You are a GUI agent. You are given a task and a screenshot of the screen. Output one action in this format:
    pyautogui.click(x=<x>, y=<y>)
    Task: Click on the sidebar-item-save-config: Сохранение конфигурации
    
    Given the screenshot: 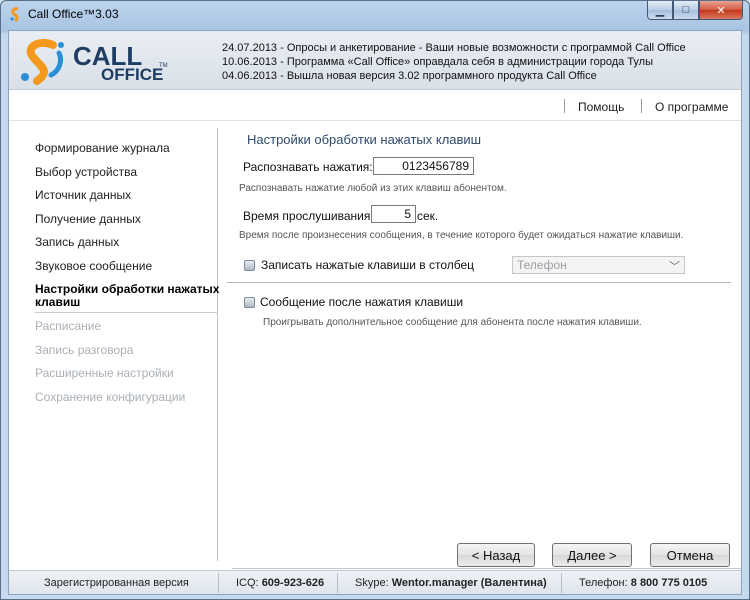 What is the action you would take?
    pyautogui.click(x=110, y=397)
    